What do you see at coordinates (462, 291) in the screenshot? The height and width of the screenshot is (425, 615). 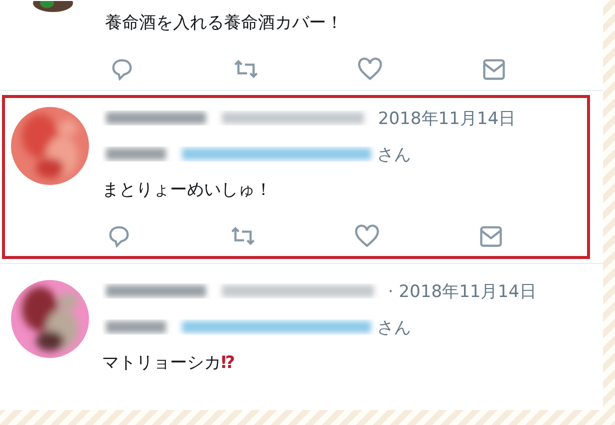 I see `tweet-date: · 2018年11月14日` at bounding box center [462, 291].